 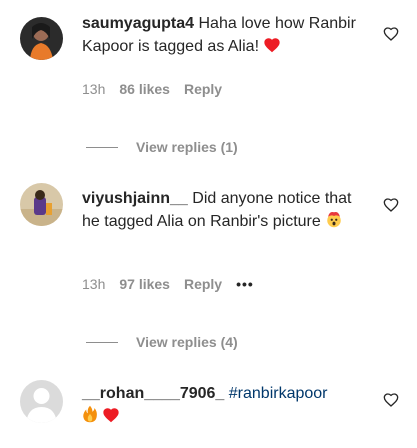 I want to click on comment-meta: 13h 86 likes Reply, so click(x=152, y=89).